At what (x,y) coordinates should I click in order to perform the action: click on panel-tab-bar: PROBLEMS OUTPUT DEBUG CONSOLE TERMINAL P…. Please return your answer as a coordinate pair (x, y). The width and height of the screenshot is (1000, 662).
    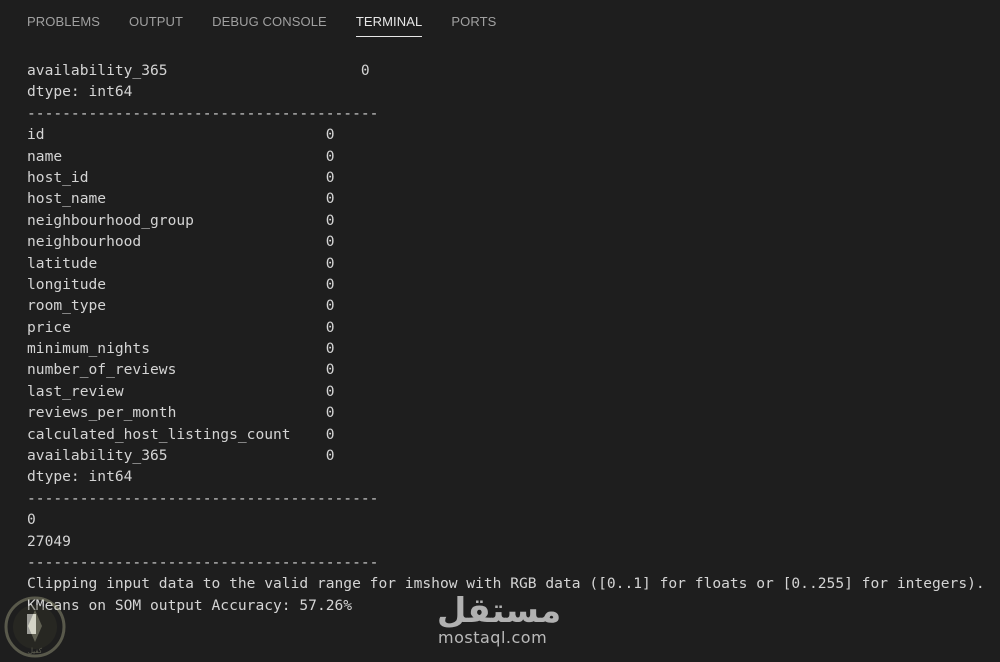
    Looking at the image, I should click on (500, 22).